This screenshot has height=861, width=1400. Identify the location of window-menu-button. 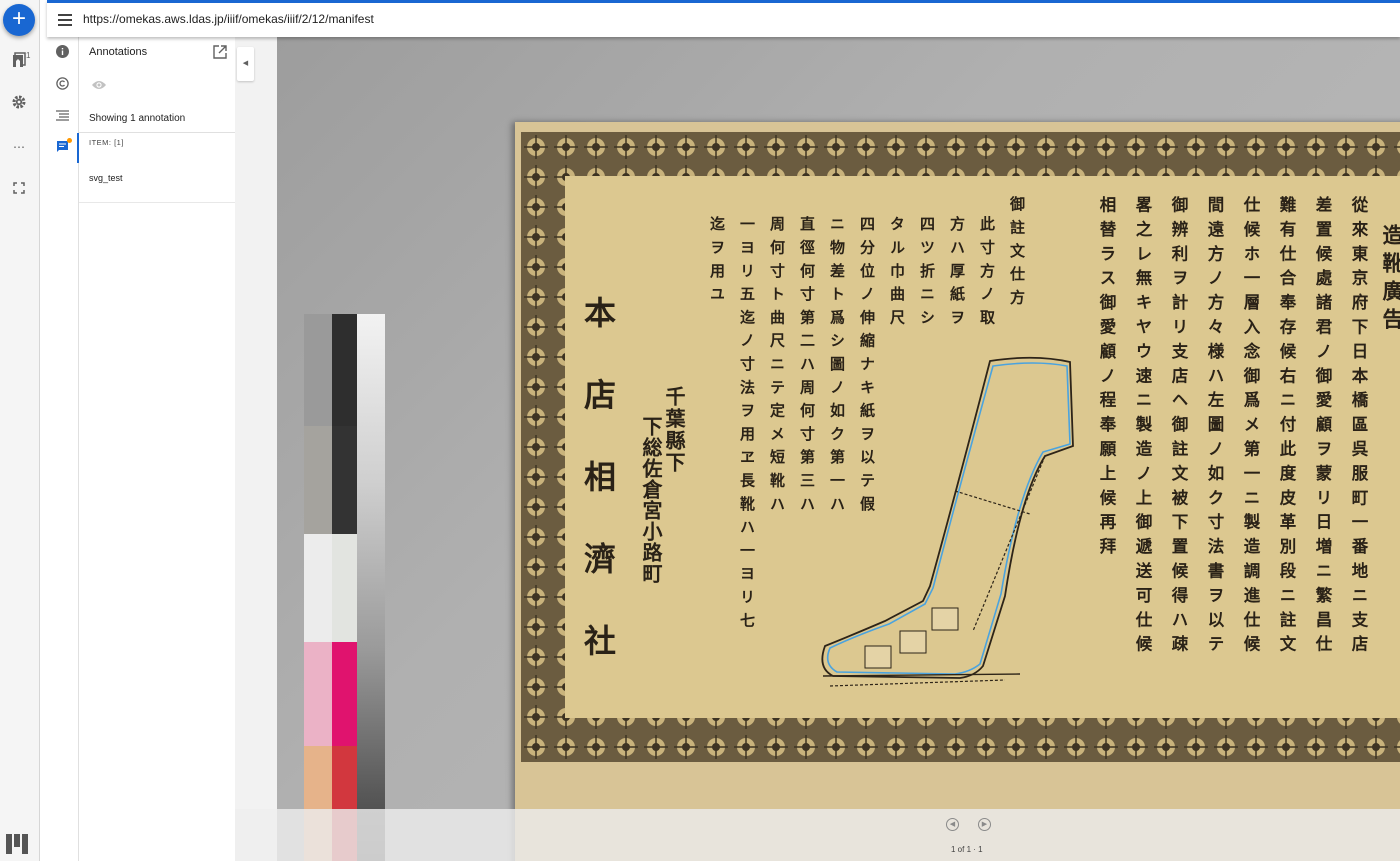
(65, 21).